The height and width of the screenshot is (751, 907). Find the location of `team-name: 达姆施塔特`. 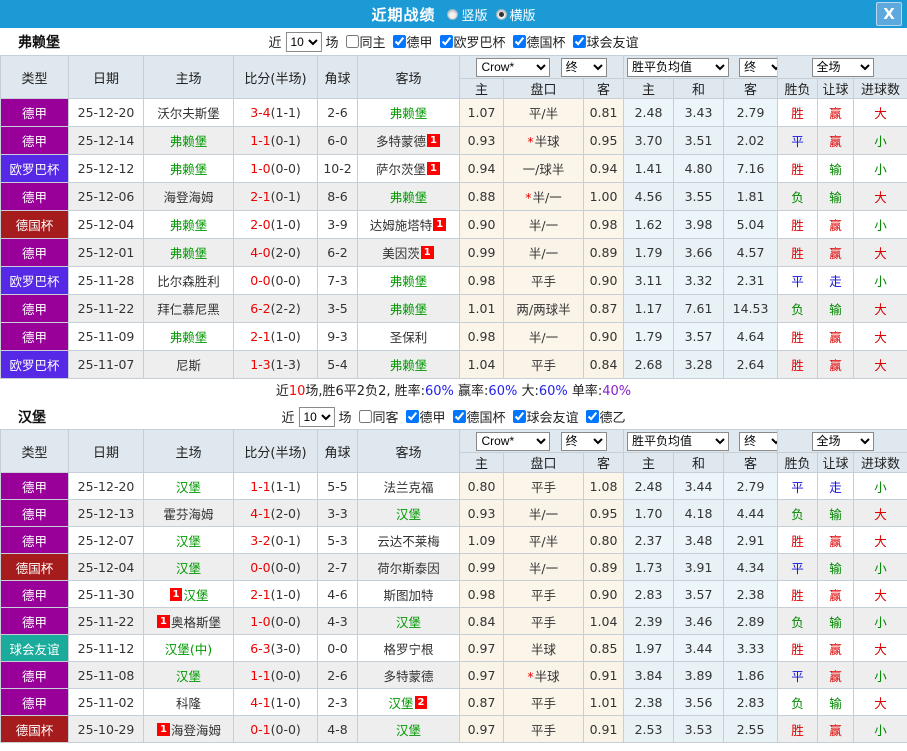

team-name: 达姆施塔特 is located at coordinates (401, 225).